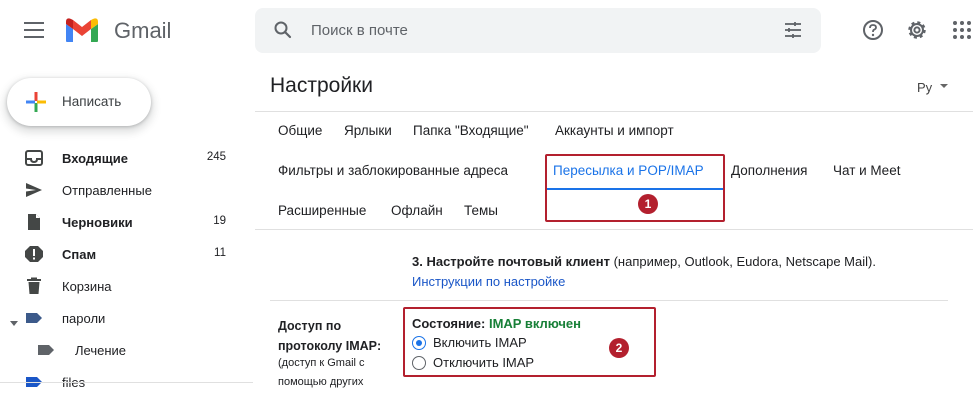 This screenshot has width=973, height=397. I want to click on step-badge-2: 2, so click(619, 348).